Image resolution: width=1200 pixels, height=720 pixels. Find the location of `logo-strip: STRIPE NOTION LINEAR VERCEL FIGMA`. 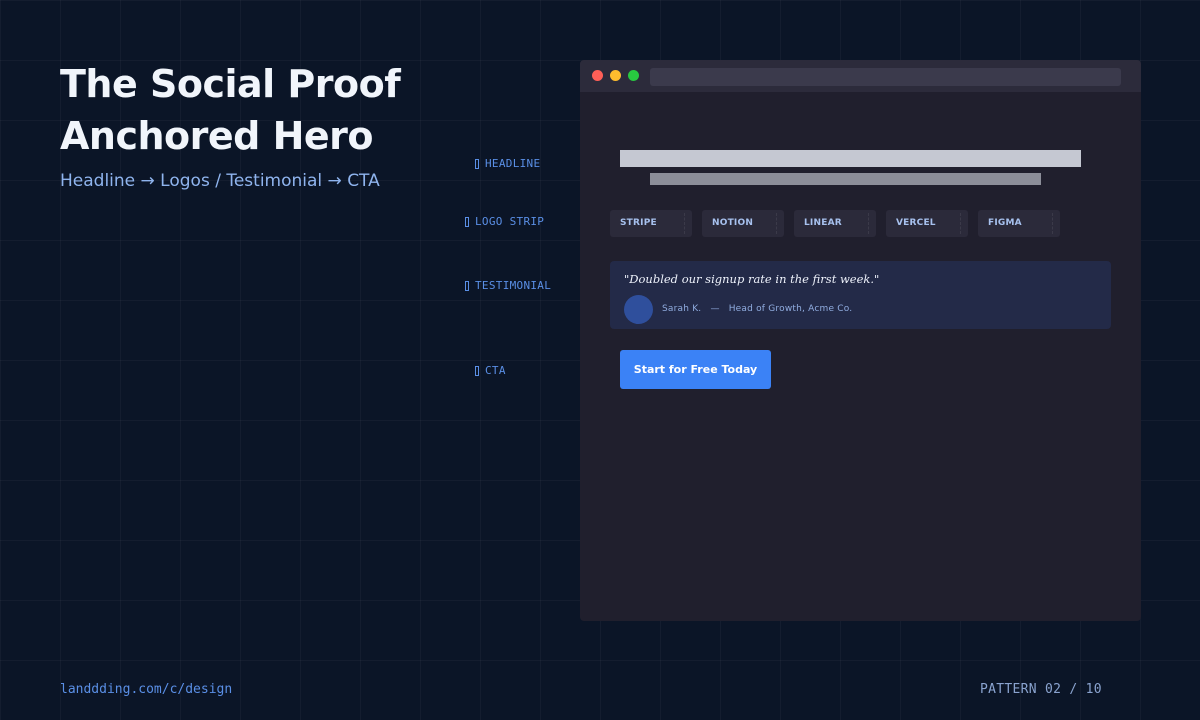

logo-strip: STRIPE NOTION LINEAR VERCEL FIGMA is located at coordinates (835, 223).